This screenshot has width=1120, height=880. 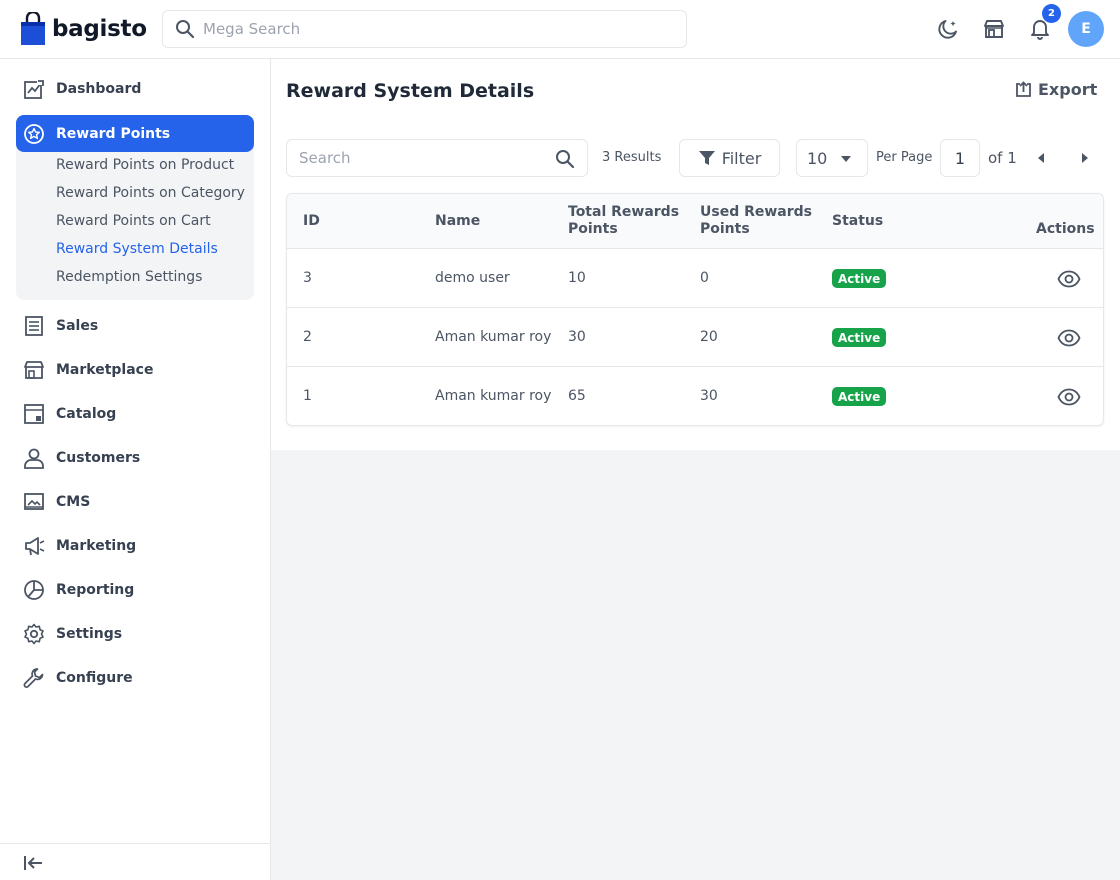 What do you see at coordinates (89, 634) in the screenshot?
I see `sidebar-item-label: Settings` at bounding box center [89, 634].